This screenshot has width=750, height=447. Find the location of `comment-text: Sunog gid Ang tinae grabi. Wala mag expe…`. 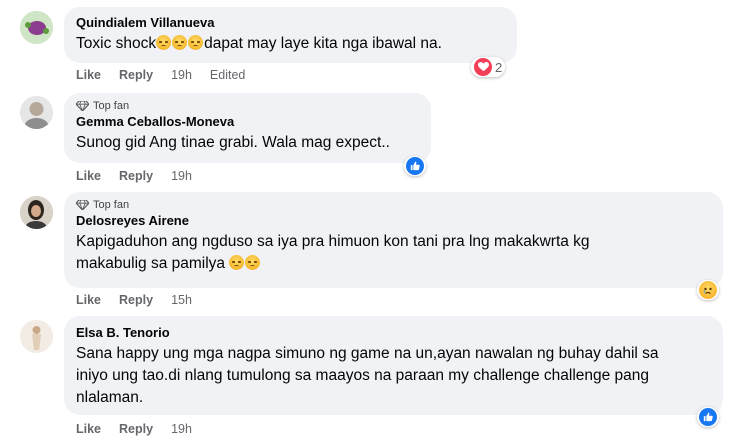

comment-text: Sunog gid Ang tinae grabi. Wala mag expe… is located at coordinates (233, 142).